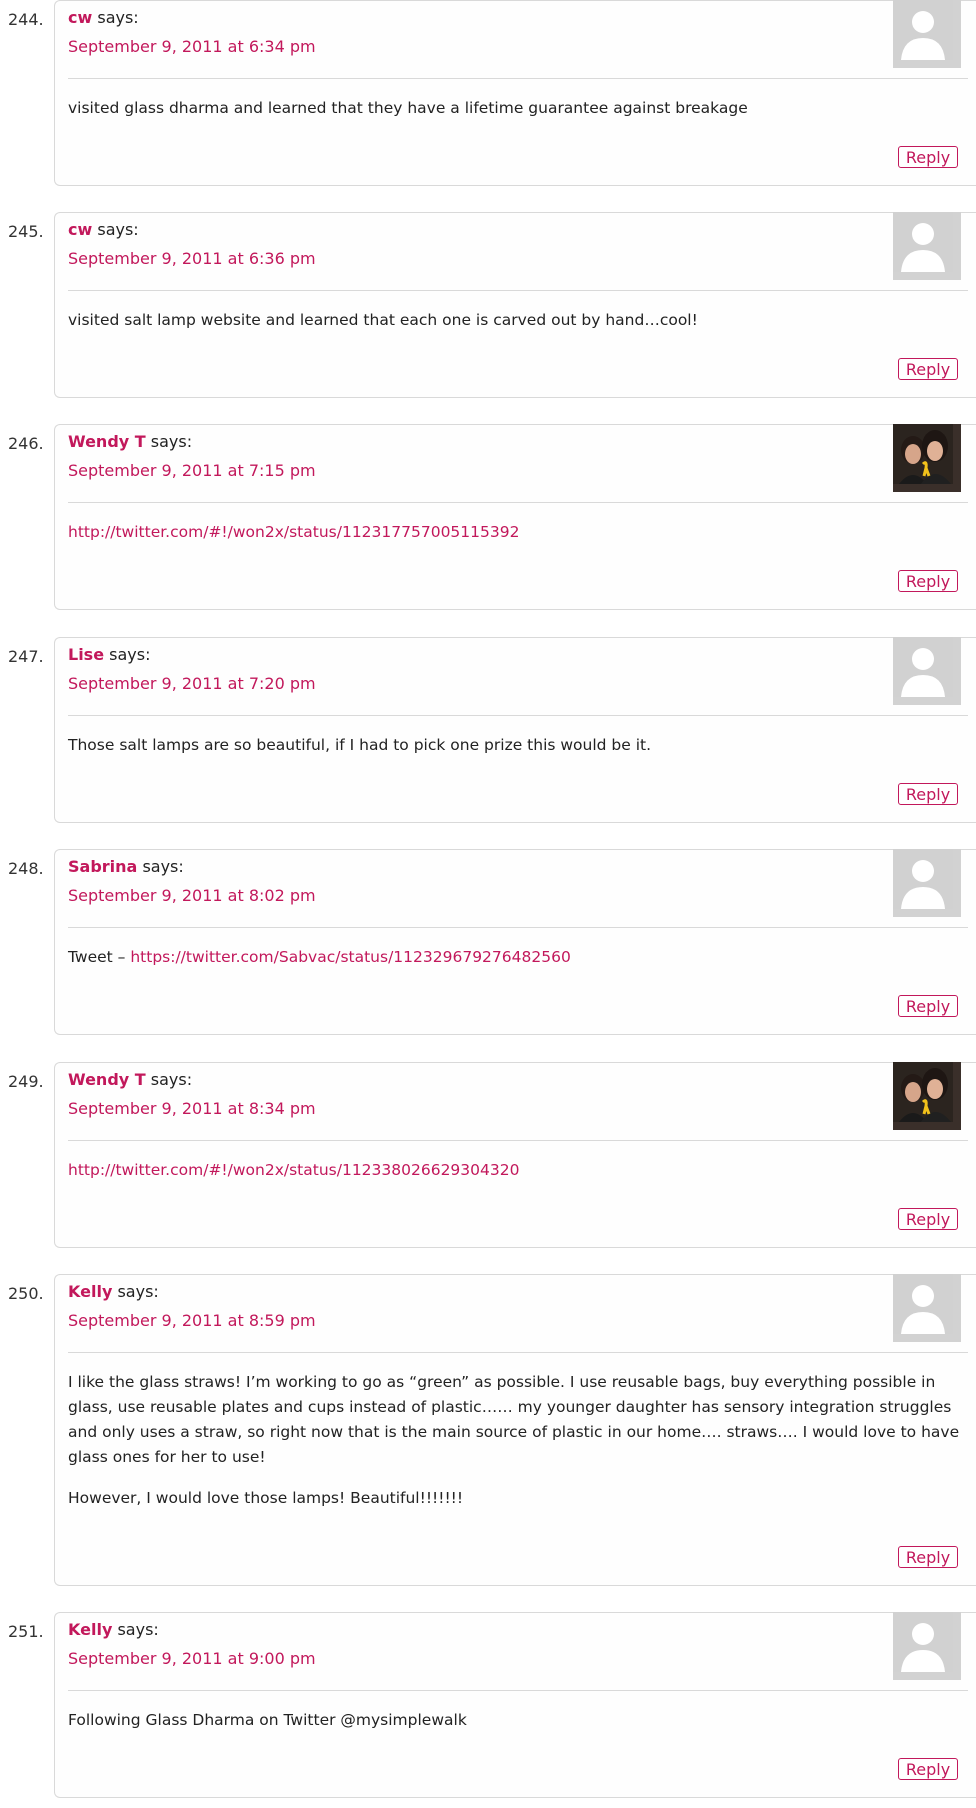  Describe the element at coordinates (102, 866) in the screenshot. I see `comment-author-link: Sabrina` at that location.